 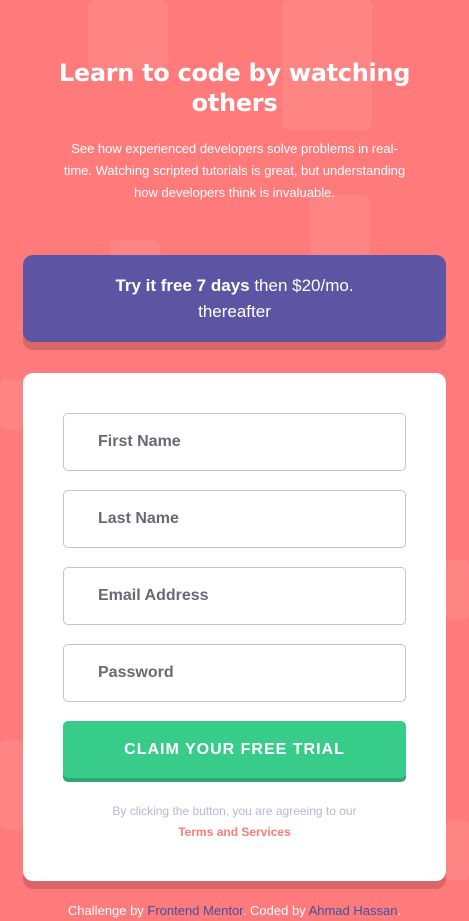 I want to click on footer-challenge-by: Challenge by, so click(x=107, y=910).